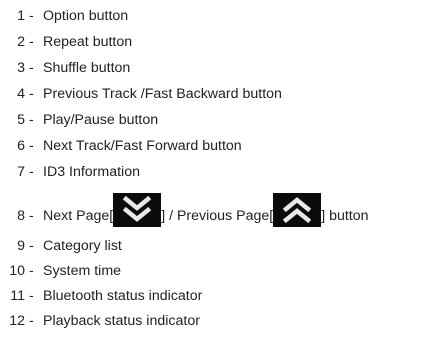 Image resolution: width=438 pixels, height=341 pixels. Describe the element at coordinates (17, 296) in the screenshot. I see `item-number: 11` at that location.